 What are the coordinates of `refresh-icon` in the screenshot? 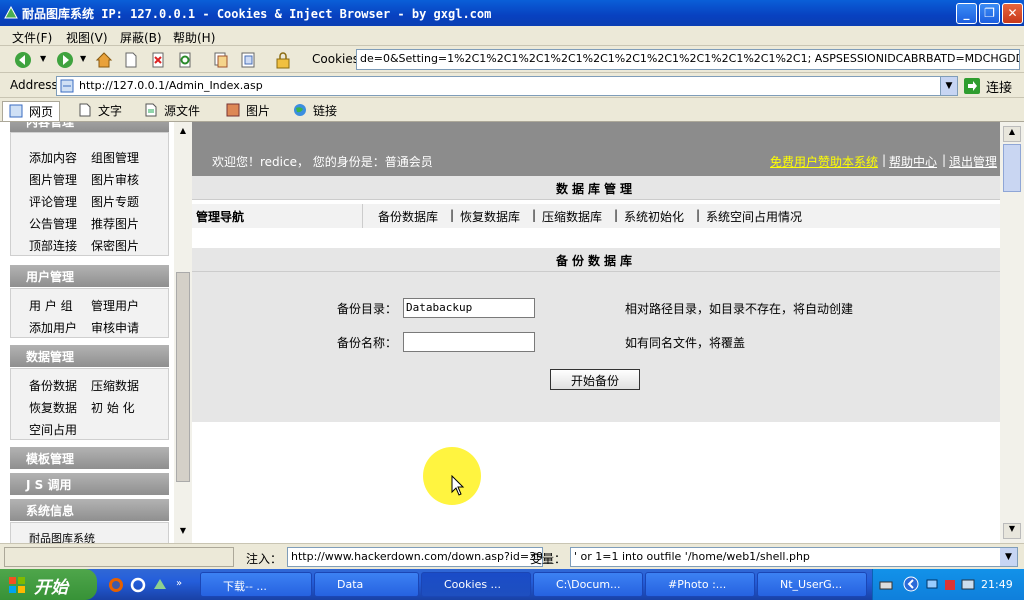 It's located at (185, 60).